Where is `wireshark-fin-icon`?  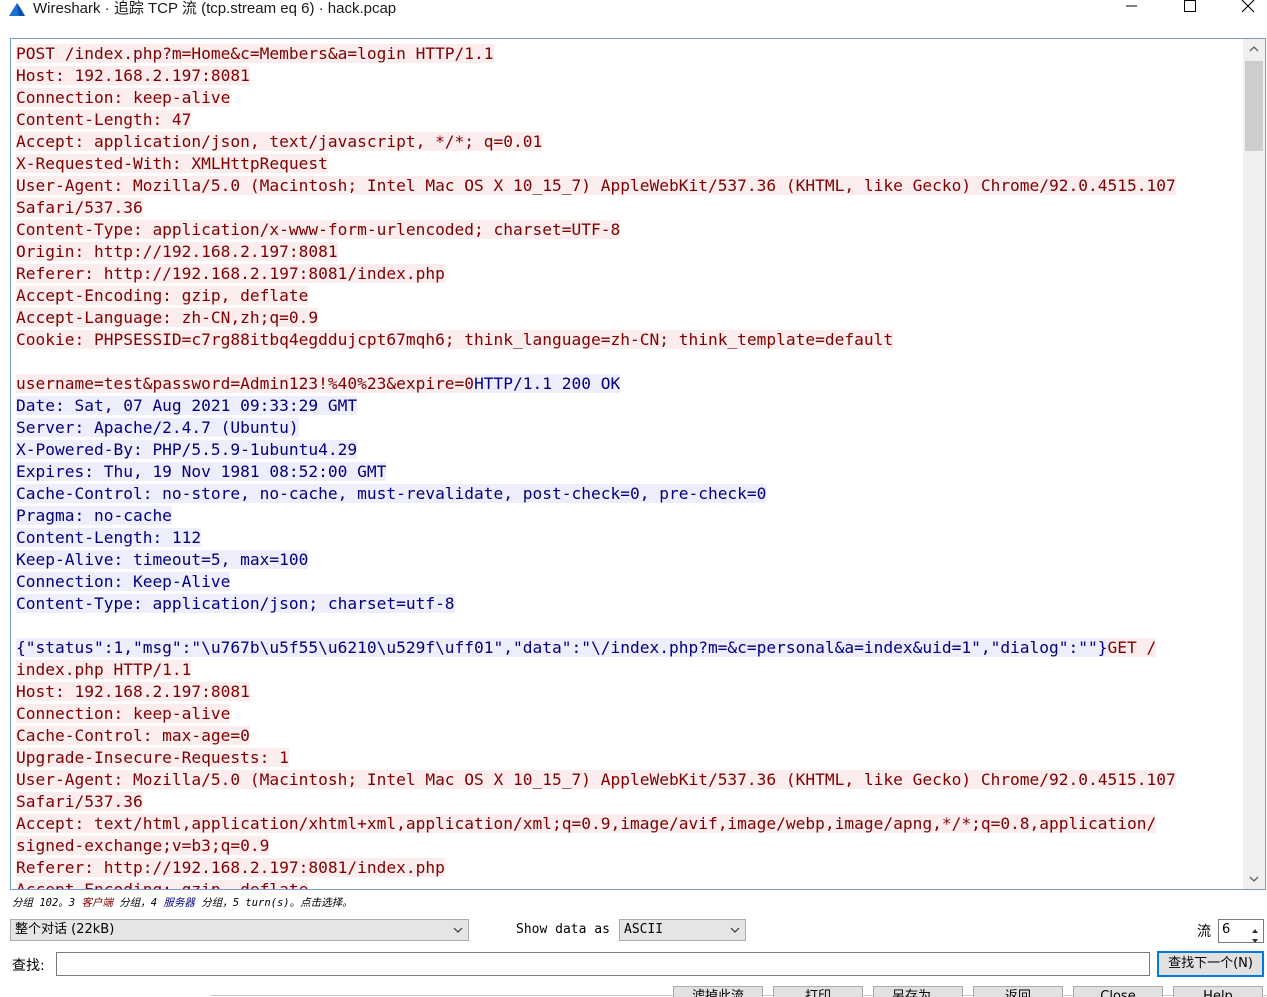
wireshark-fin-icon is located at coordinates (17, 9).